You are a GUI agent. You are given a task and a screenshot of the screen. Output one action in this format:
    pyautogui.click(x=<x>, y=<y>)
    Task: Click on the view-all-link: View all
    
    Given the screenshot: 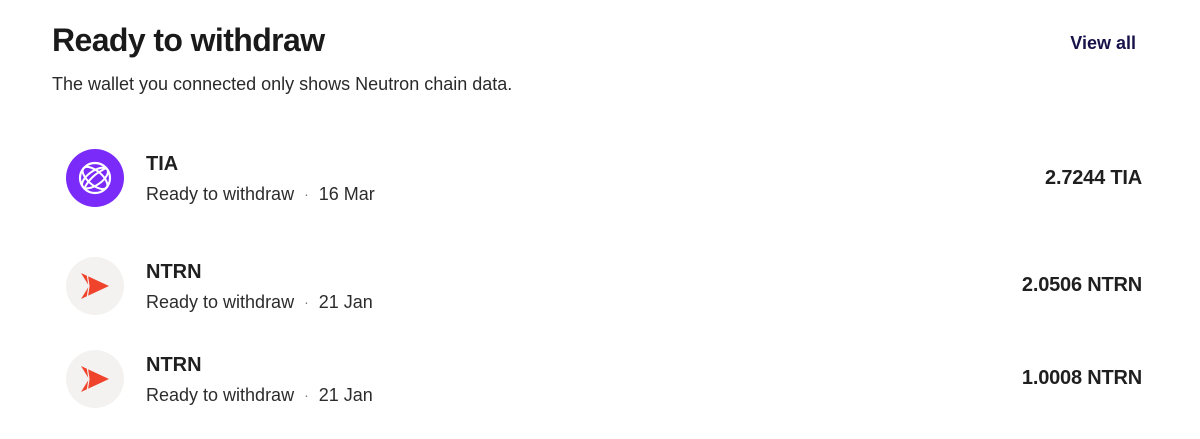 What is the action you would take?
    pyautogui.click(x=1103, y=43)
    